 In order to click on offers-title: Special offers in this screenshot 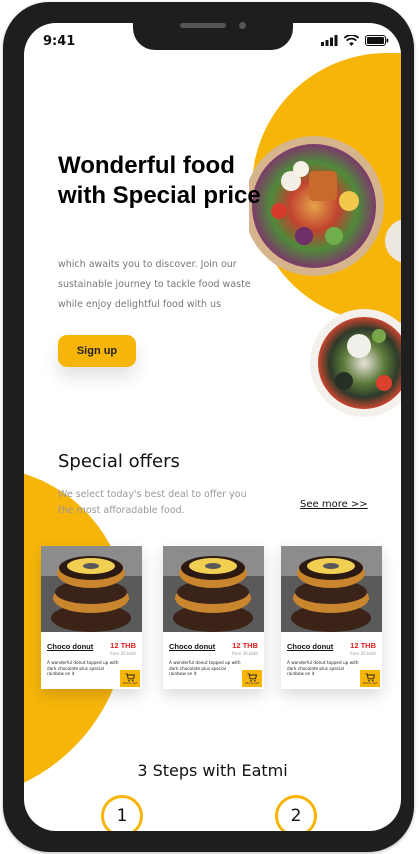, I will do `click(119, 461)`.